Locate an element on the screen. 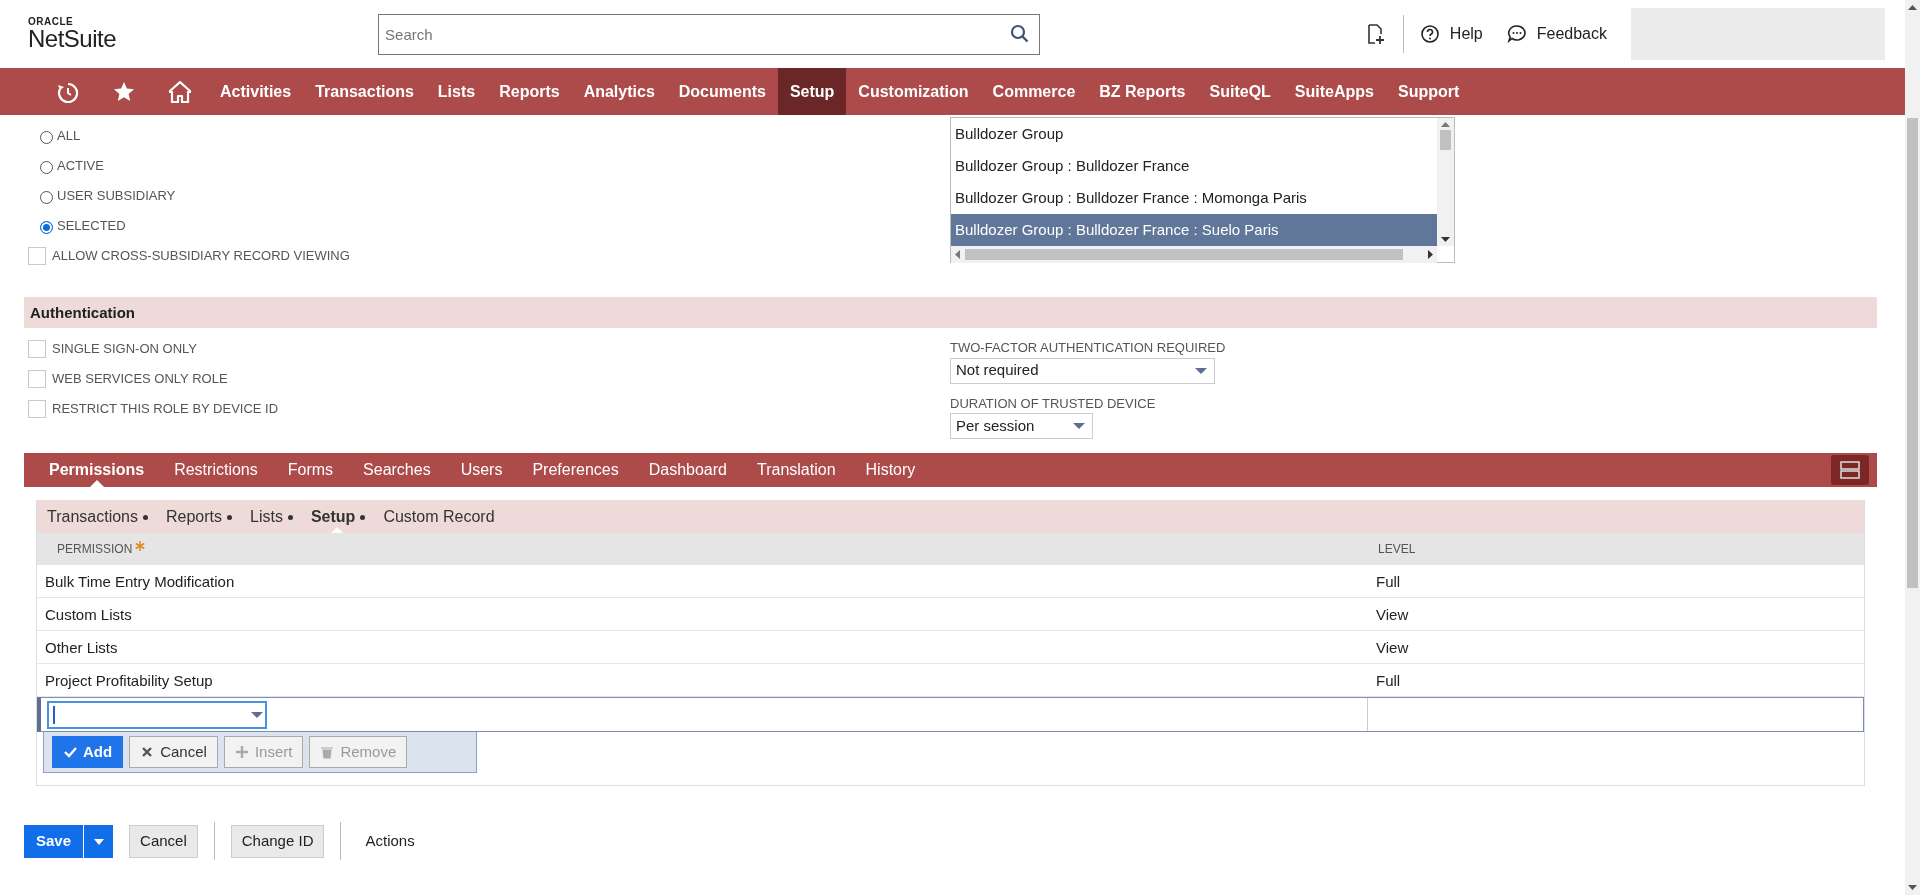  tab: Searches is located at coordinates (397, 470).